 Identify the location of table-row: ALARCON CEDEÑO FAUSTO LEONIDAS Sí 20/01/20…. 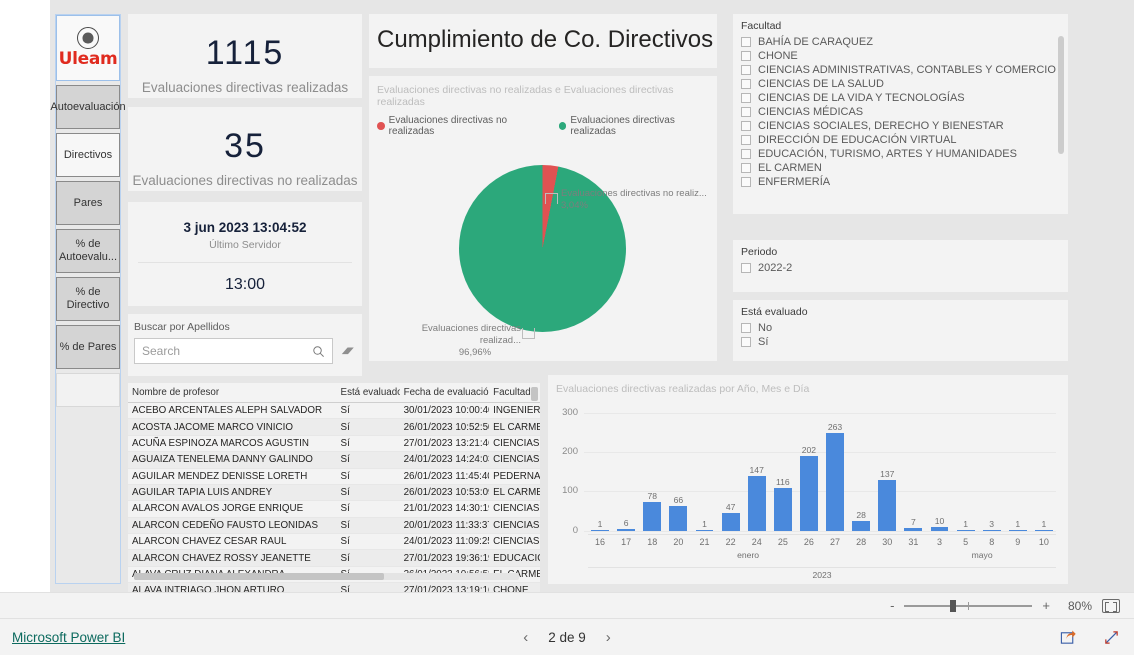
(334, 526).